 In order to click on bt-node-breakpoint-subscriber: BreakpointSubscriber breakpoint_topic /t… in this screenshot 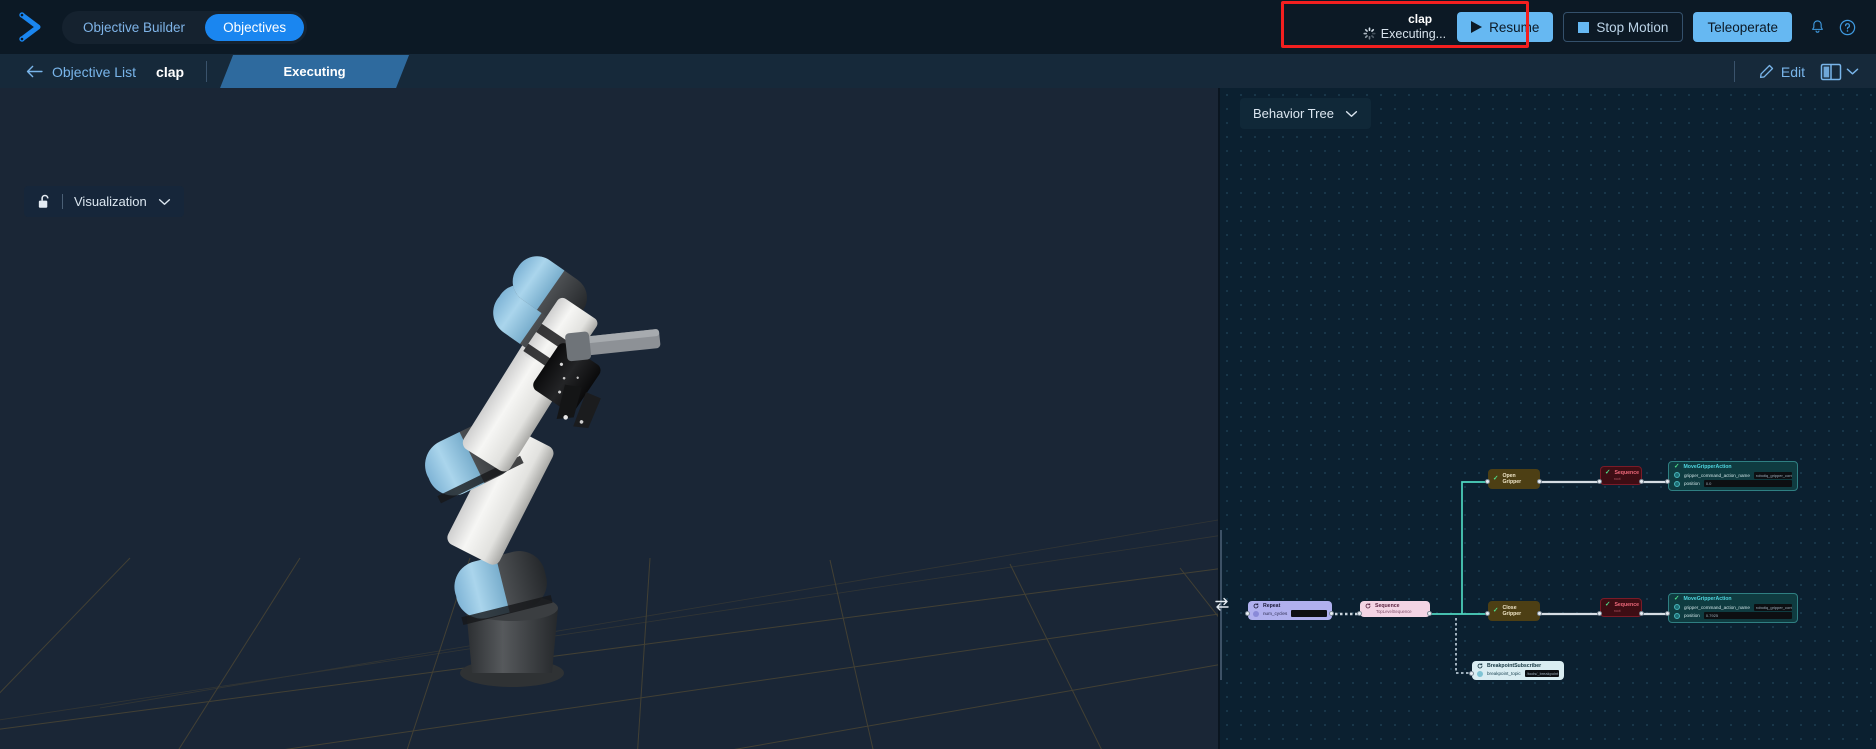, I will do `click(1518, 670)`.